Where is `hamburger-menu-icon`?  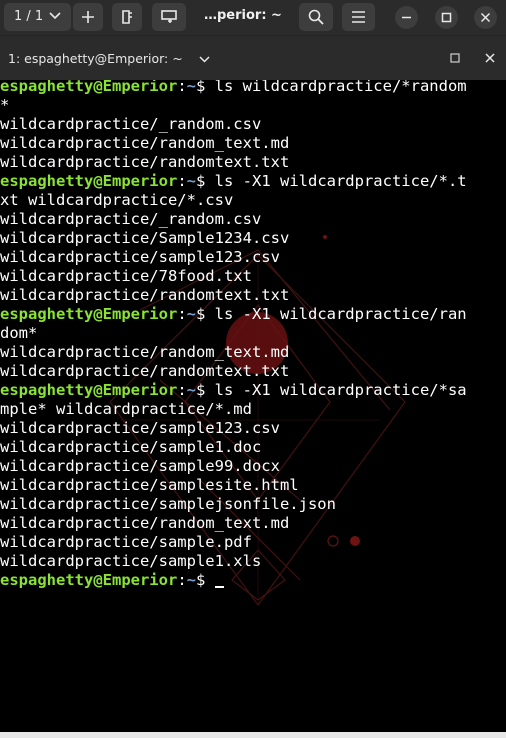
hamburger-menu-icon is located at coordinates (358, 17).